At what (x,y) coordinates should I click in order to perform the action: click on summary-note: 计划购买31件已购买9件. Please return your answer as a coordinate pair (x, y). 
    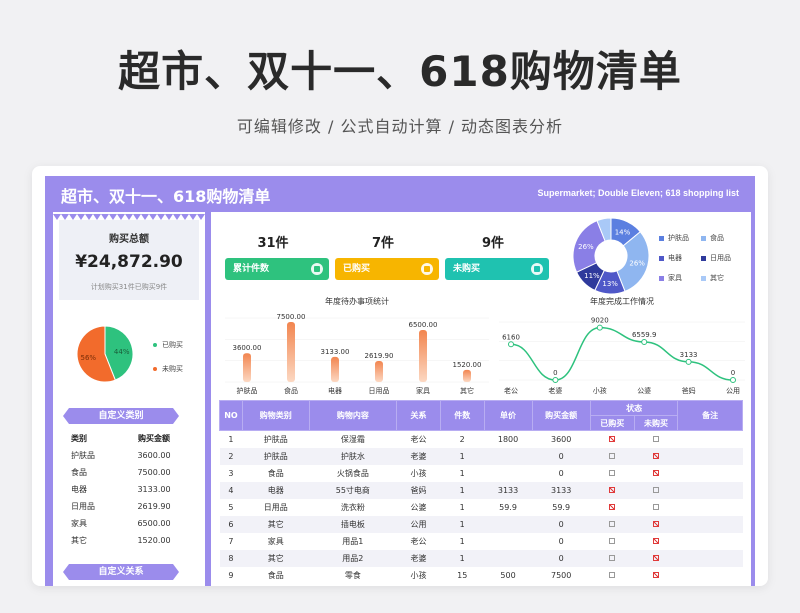
    Looking at the image, I should click on (129, 287).